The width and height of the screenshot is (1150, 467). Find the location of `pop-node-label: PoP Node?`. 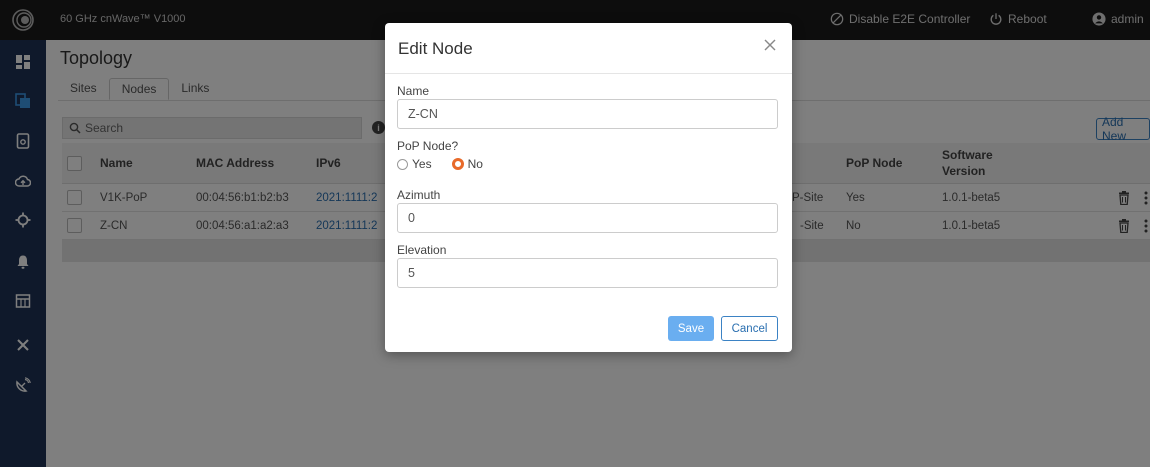

pop-node-label: PoP Node? is located at coordinates (428, 146).